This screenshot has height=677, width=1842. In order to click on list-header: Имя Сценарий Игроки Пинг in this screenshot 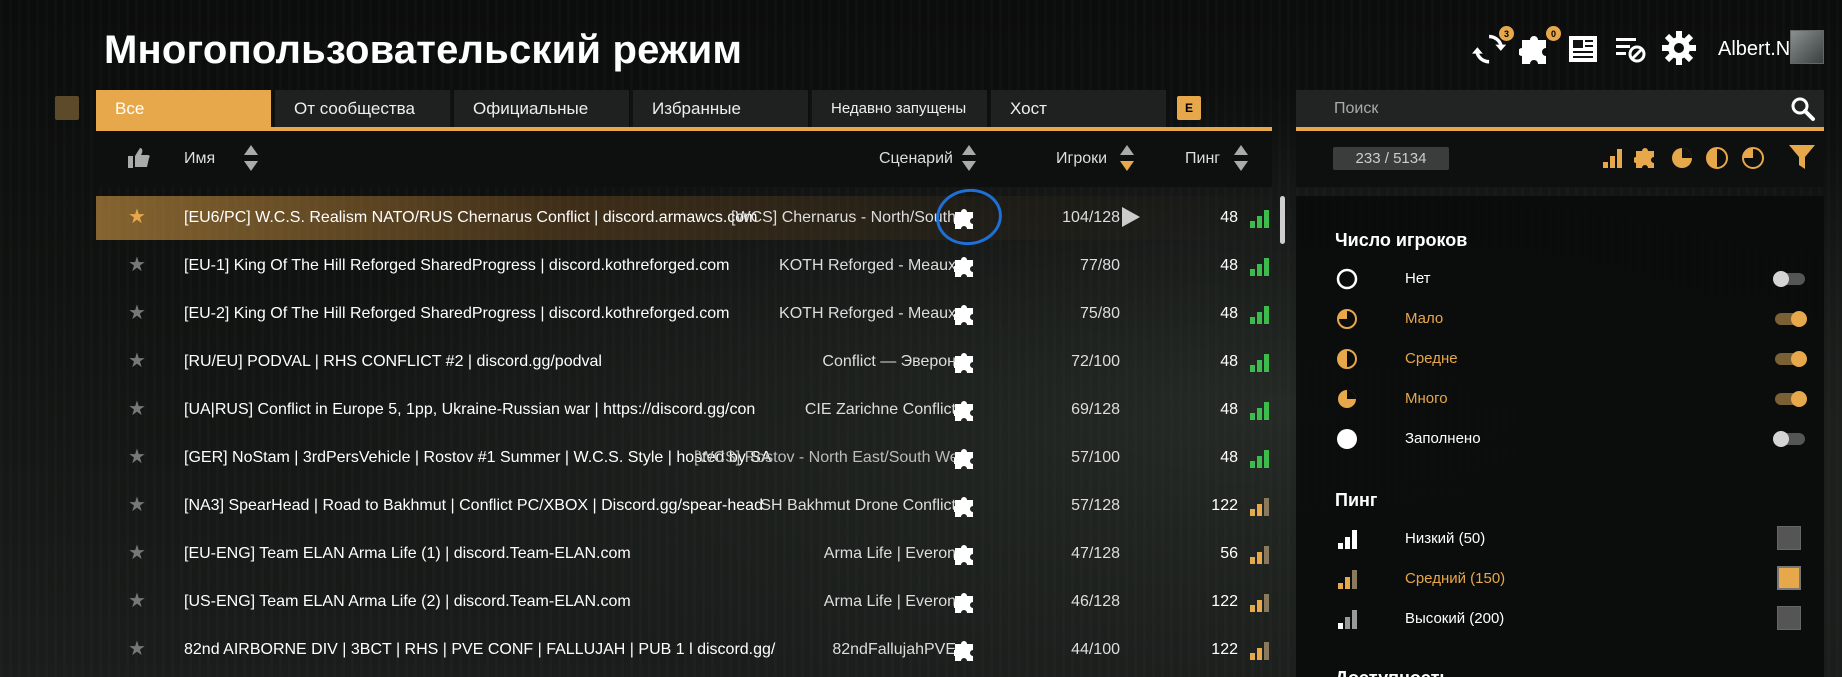, I will do `click(684, 159)`.